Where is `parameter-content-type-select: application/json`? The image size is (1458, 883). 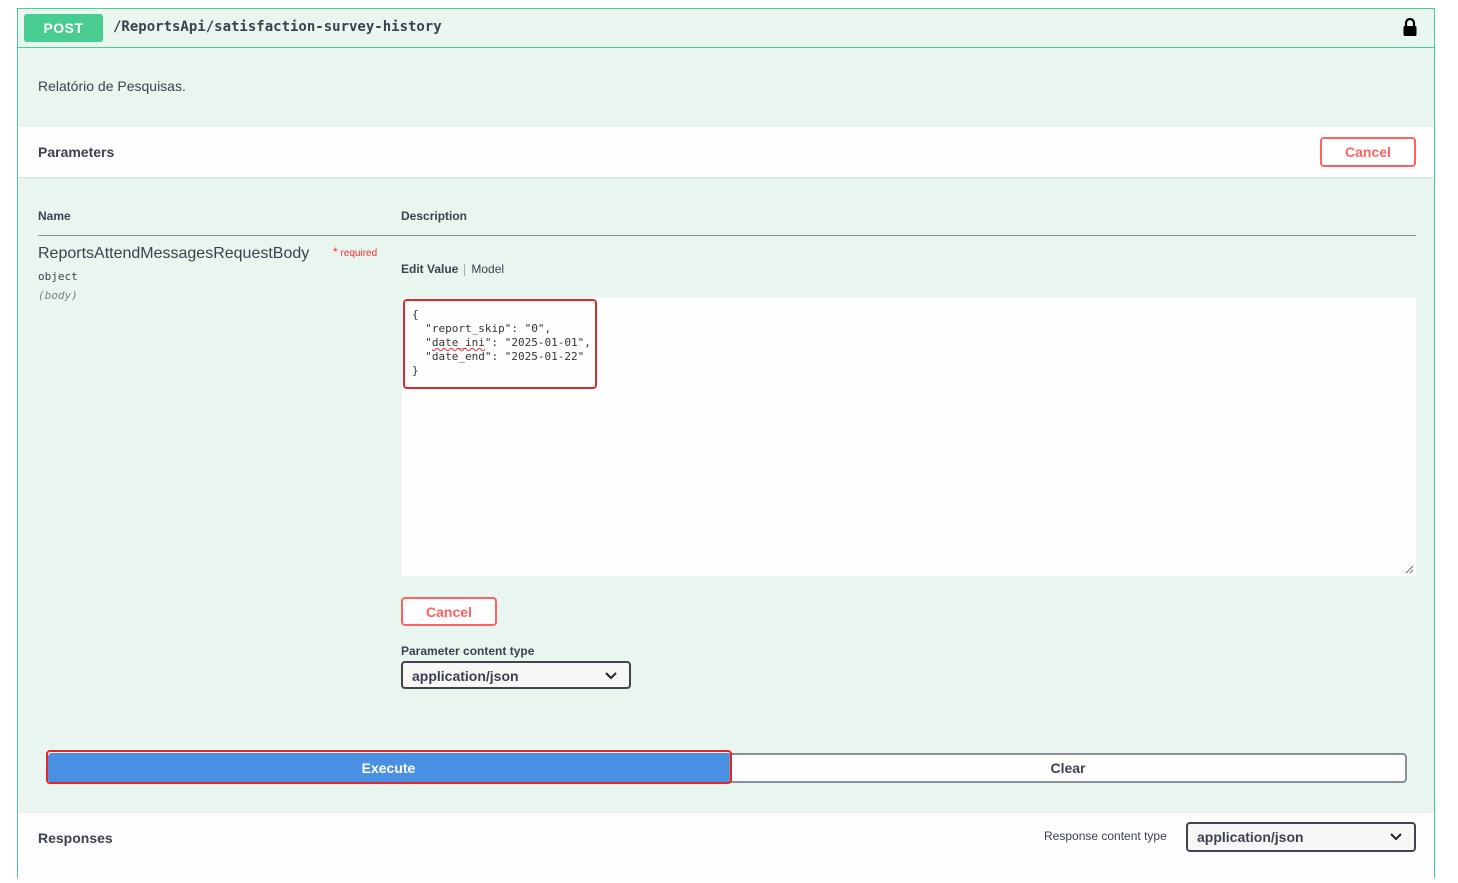 parameter-content-type-select: application/json is located at coordinates (516, 675).